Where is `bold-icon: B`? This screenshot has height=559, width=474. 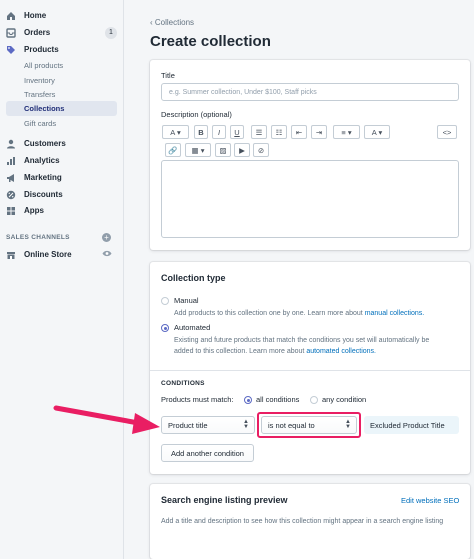 bold-icon: B is located at coordinates (201, 132).